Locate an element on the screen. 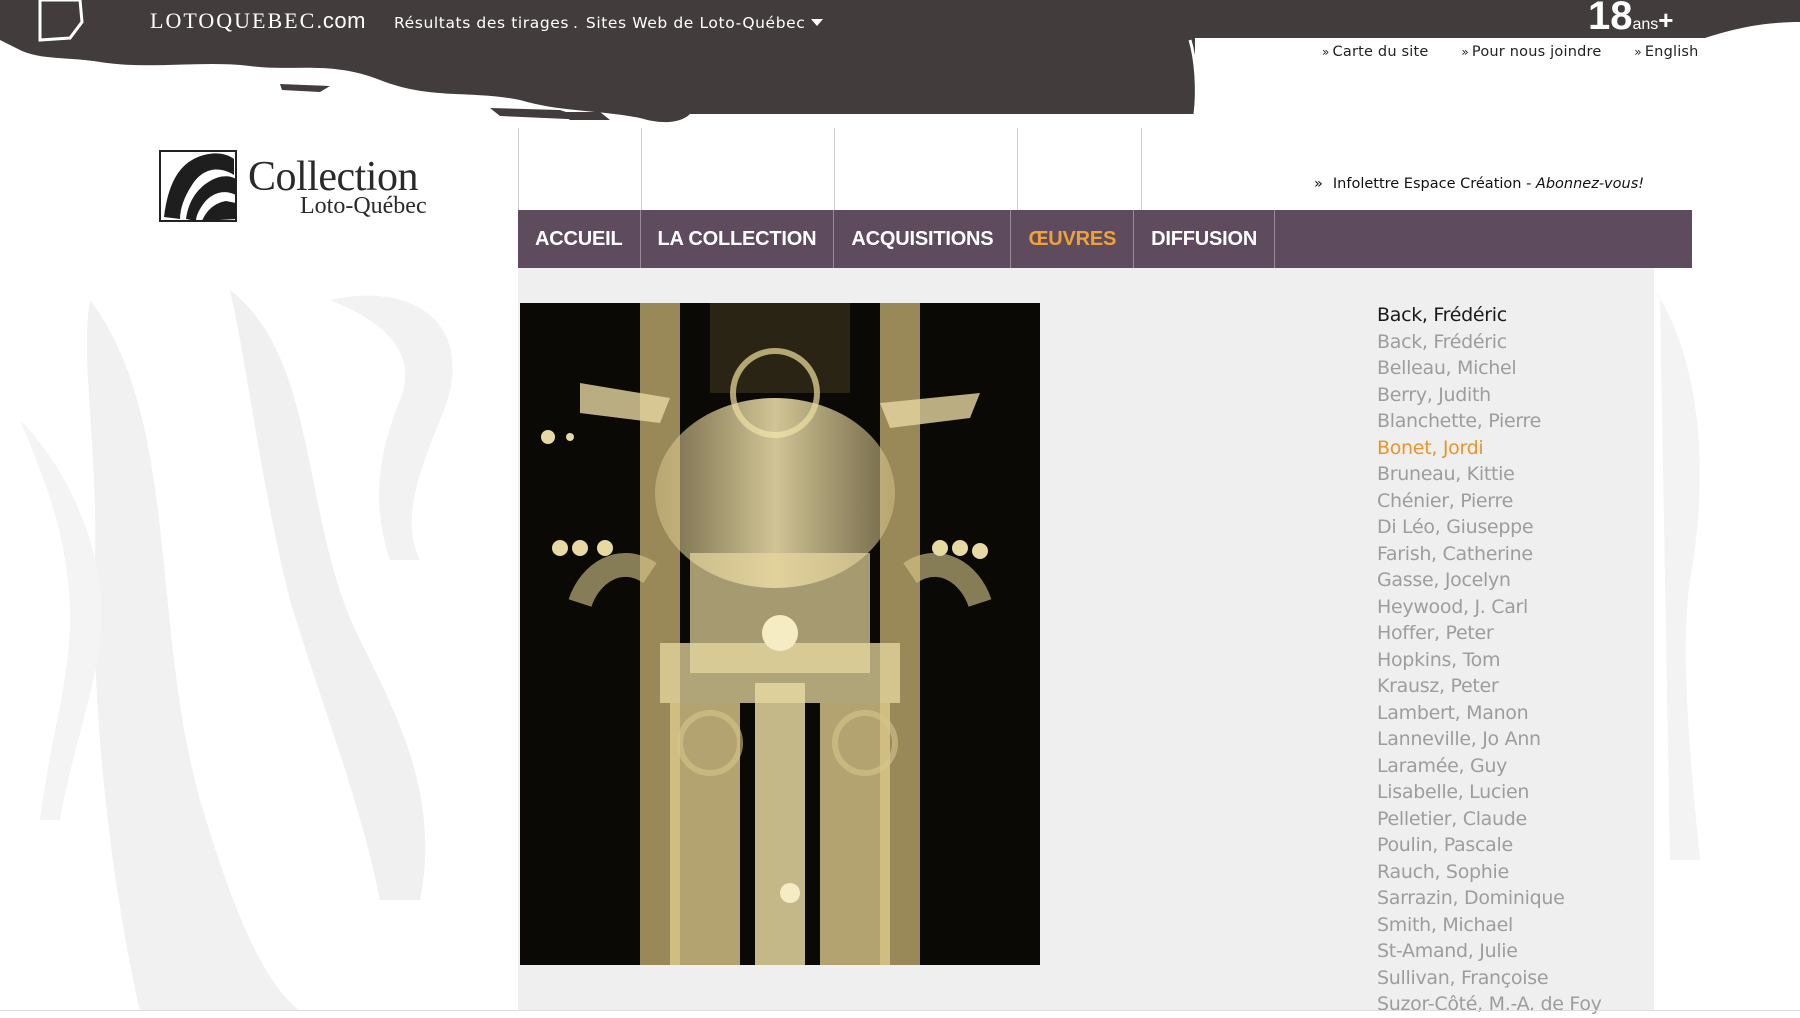  artist-link: Lambert, Manon is located at coordinates (1489, 713).